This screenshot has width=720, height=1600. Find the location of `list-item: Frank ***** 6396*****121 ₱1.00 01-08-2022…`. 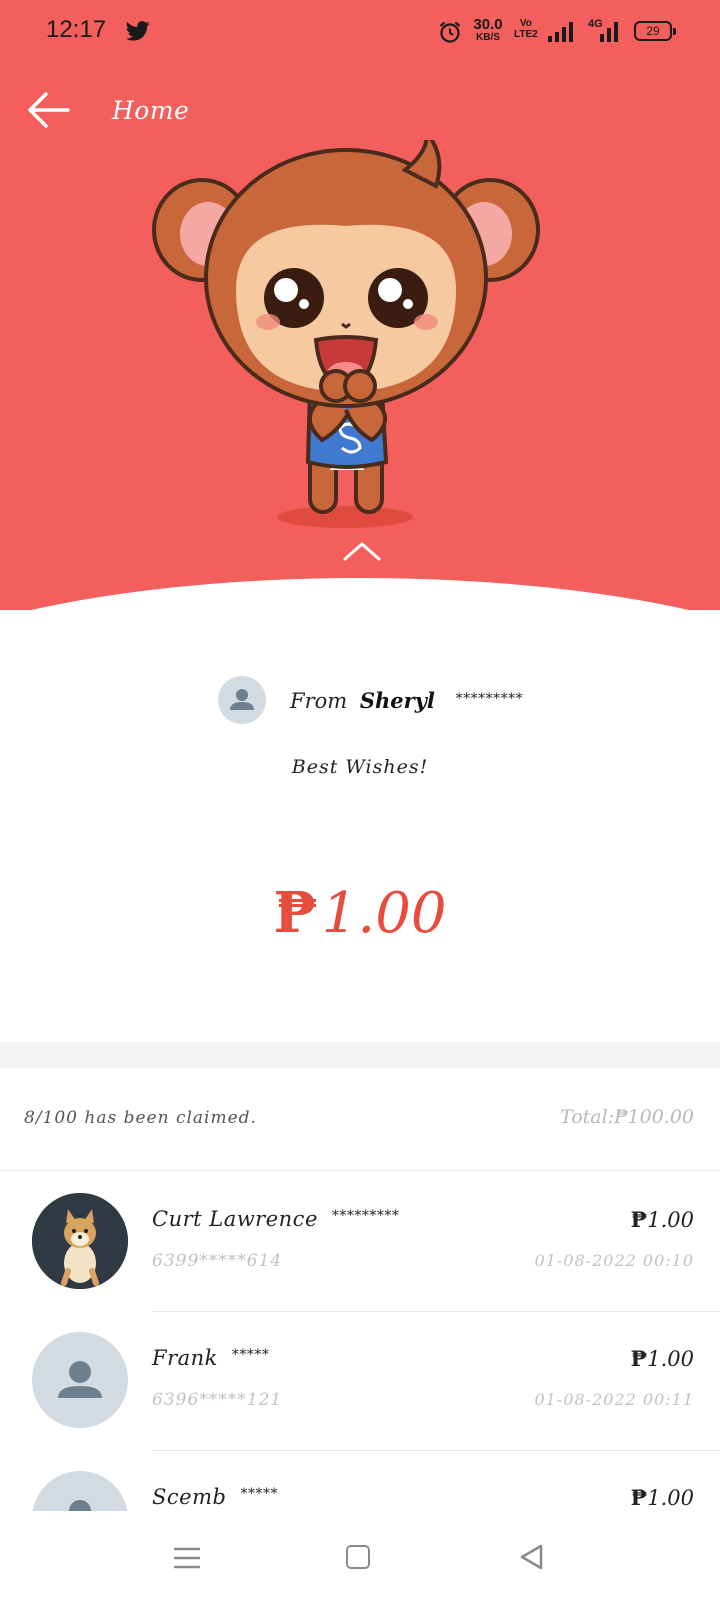

list-item: Frank ***** 6396*****121 ₱1.00 01-08-2022… is located at coordinates (360, 1380).